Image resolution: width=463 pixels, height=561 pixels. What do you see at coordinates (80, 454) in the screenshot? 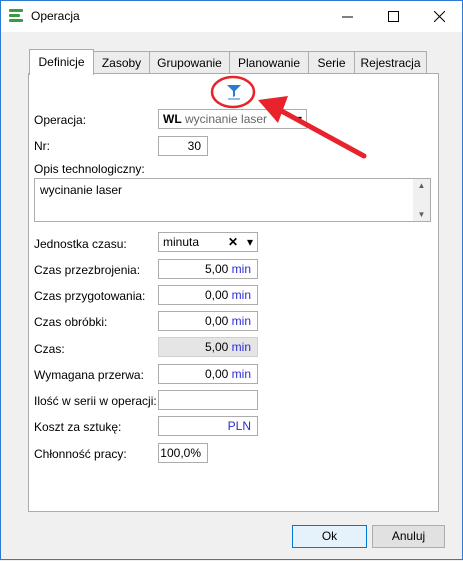
I see `chlonnosc-label: Chłonność pracy:` at bounding box center [80, 454].